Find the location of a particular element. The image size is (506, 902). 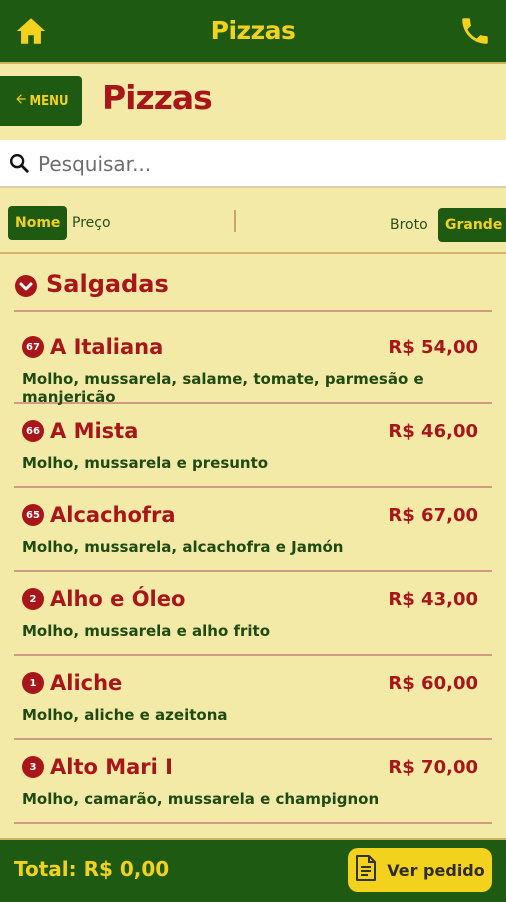

sort-by-price-button: Preço is located at coordinates (91, 223).